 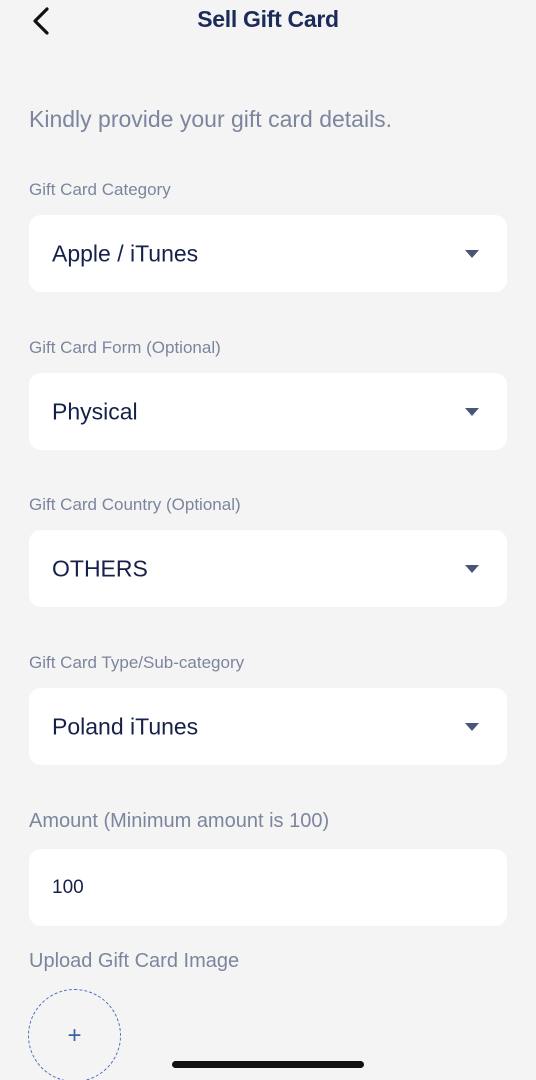 What do you see at coordinates (95, 411) in the screenshot?
I see `form-value: Physical` at bounding box center [95, 411].